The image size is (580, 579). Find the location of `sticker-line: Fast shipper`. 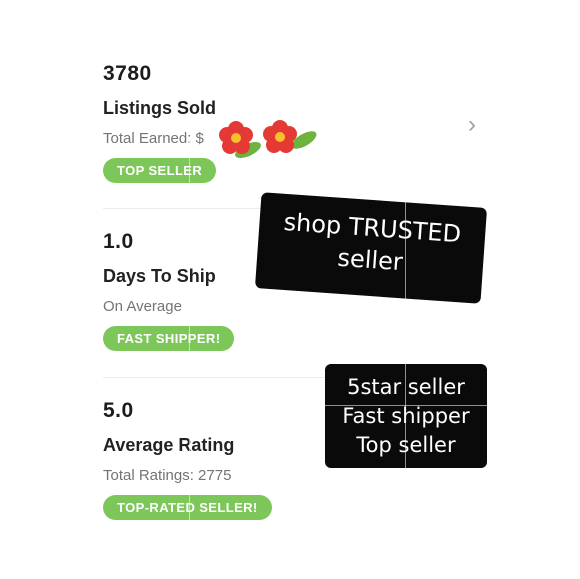

sticker-line: Fast shipper is located at coordinates (406, 416).